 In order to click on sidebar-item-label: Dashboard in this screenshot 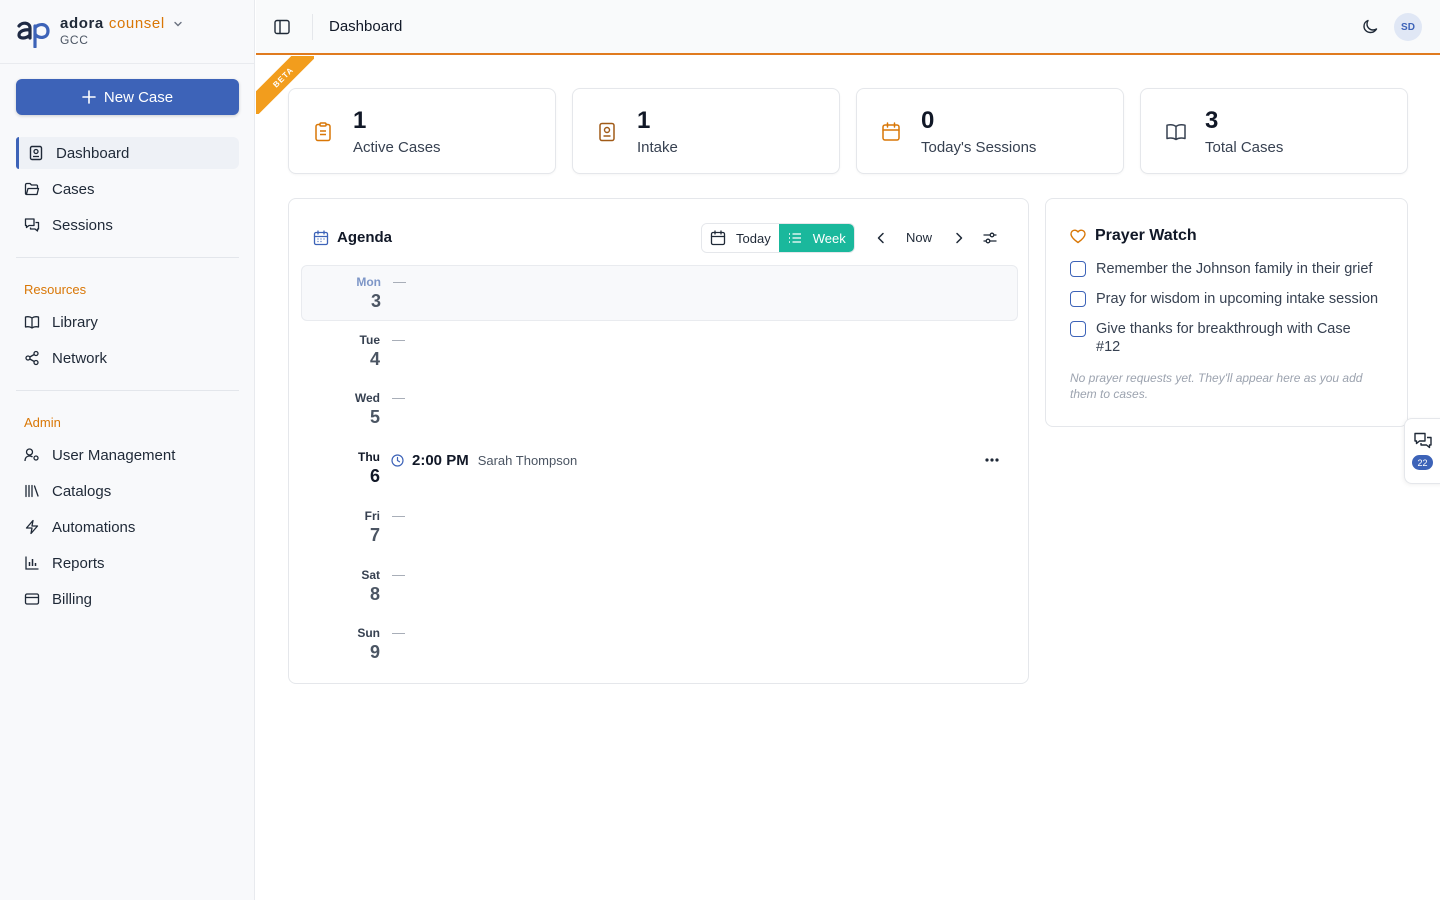, I will do `click(93, 153)`.